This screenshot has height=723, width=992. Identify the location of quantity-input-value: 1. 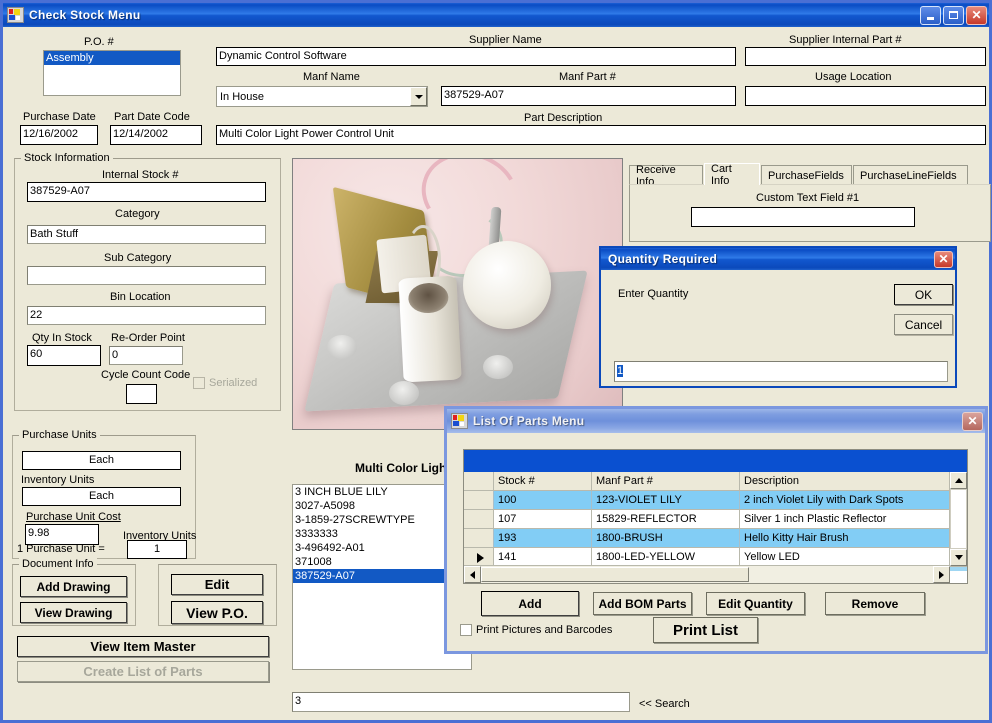
(620, 371).